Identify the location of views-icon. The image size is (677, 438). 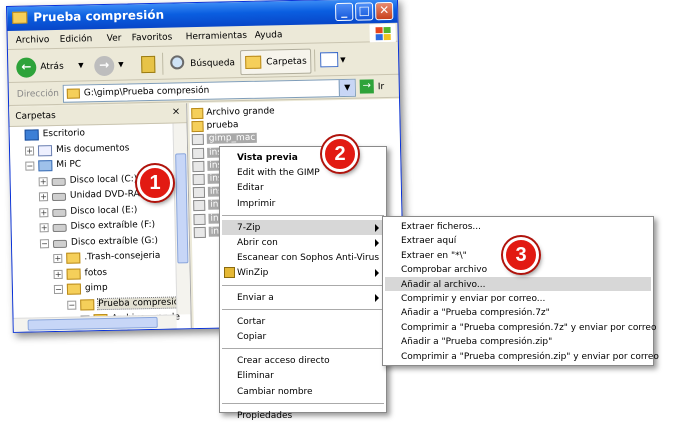
(329, 60).